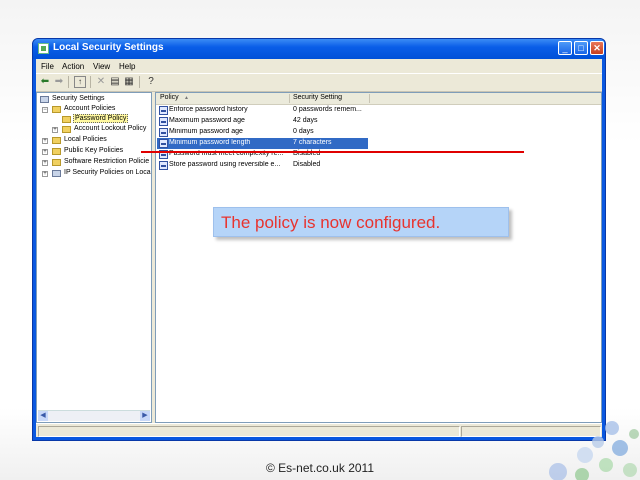 The image size is (640, 480). What do you see at coordinates (305, 120) in the screenshot?
I see `security-setting-value: 42 days` at bounding box center [305, 120].